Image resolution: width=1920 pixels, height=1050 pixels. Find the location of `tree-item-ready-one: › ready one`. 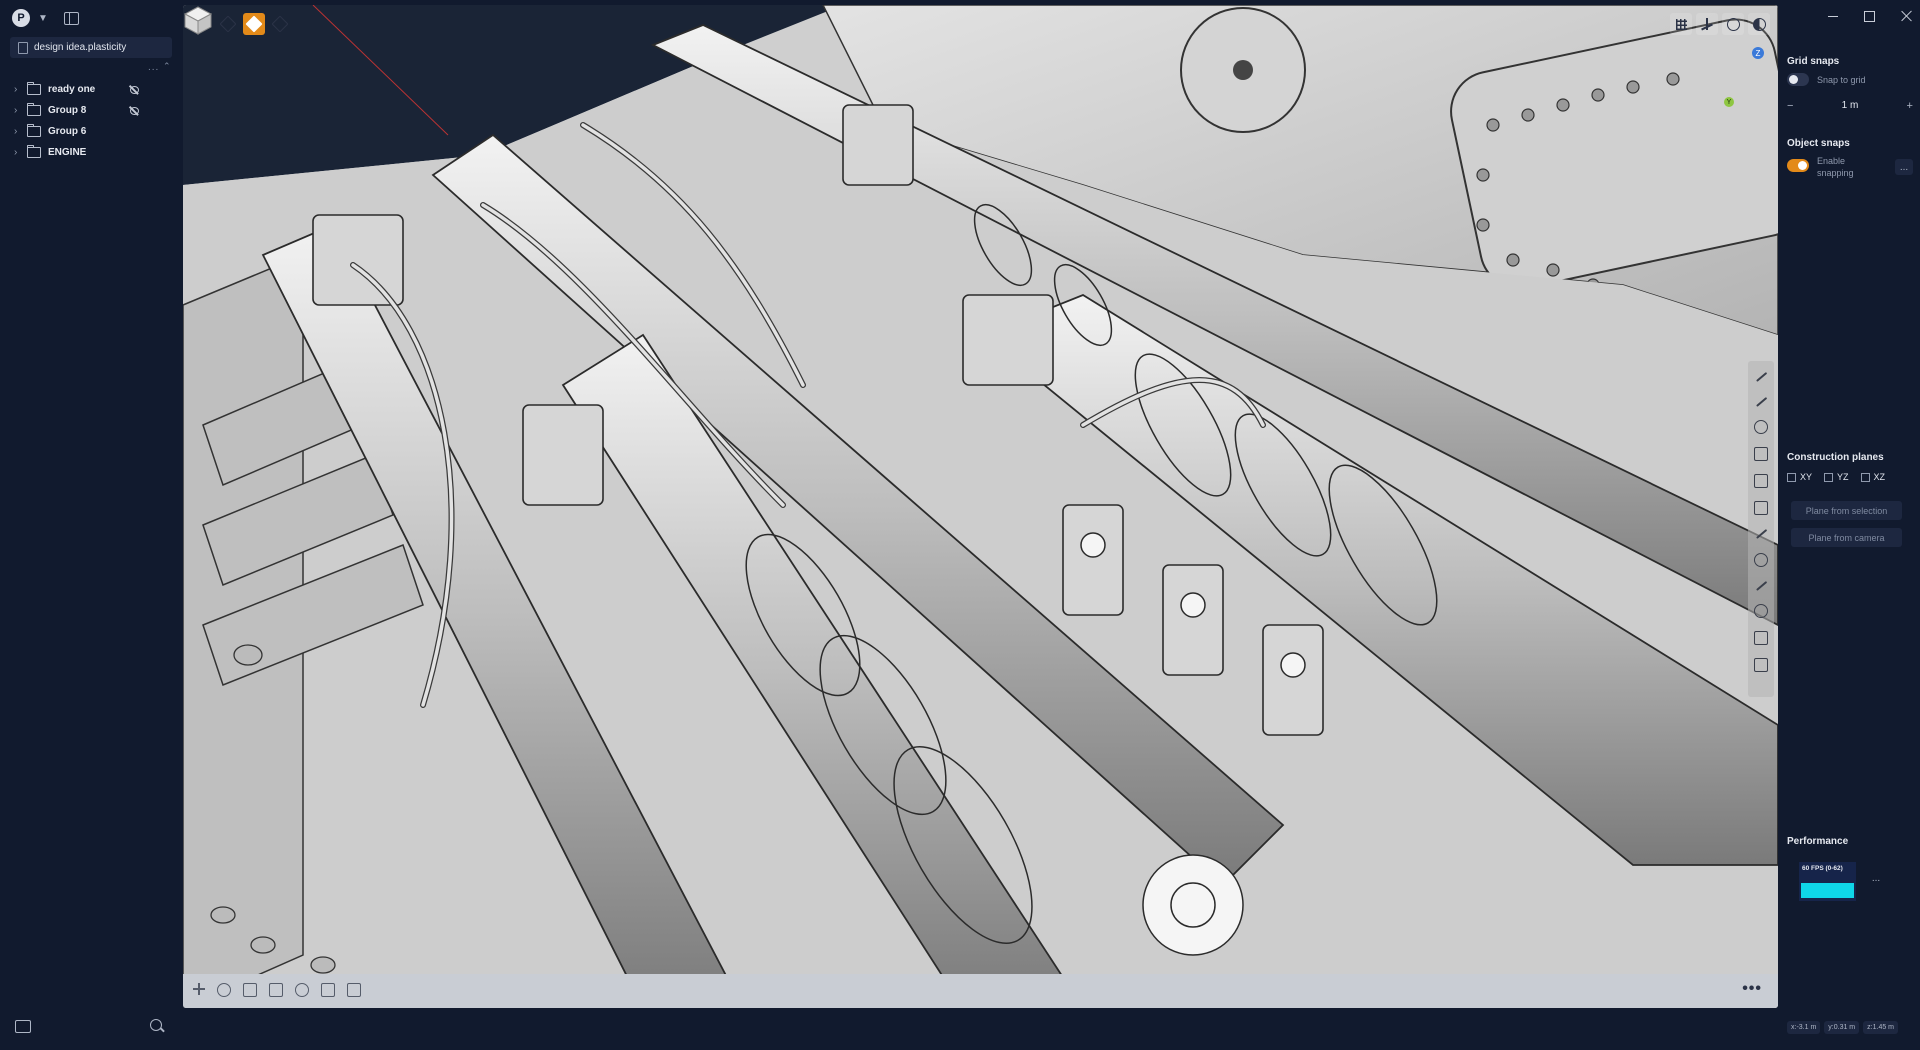

tree-item-ready-one: › ready one is located at coordinates (94, 89).